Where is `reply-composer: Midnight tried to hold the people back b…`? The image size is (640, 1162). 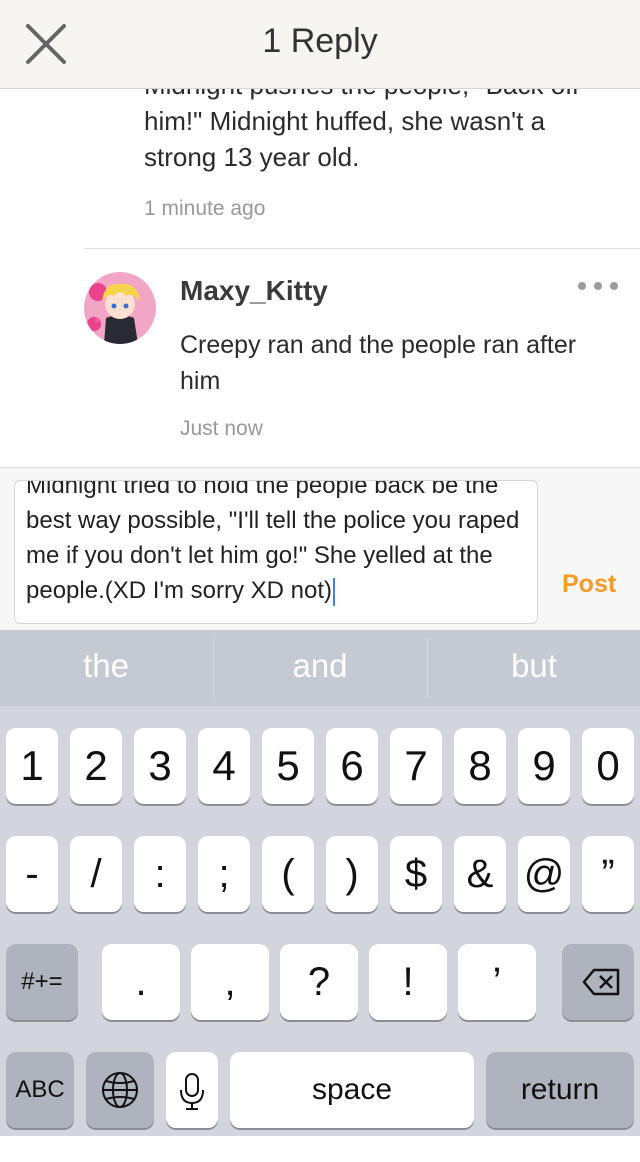 reply-composer: Midnight tried to hold the people back b… is located at coordinates (320, 549).